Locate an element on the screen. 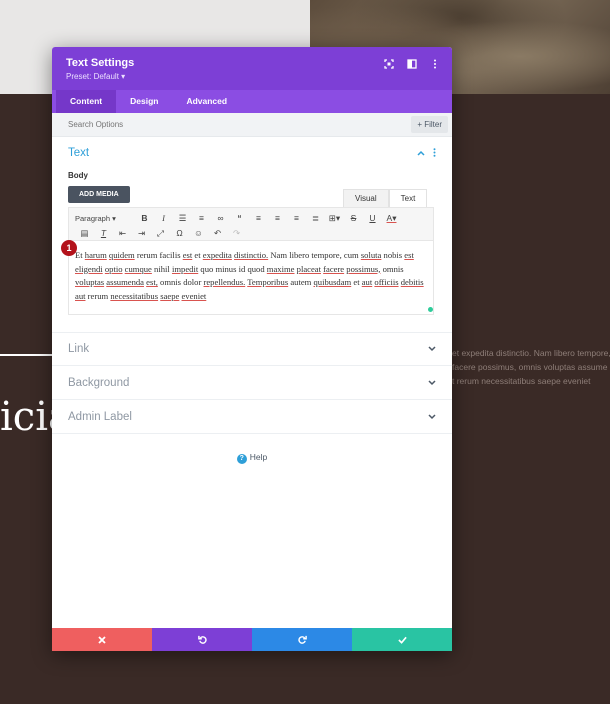 This screenshot has height=704, width=610. discard-button is located at coordinates (102, 639).